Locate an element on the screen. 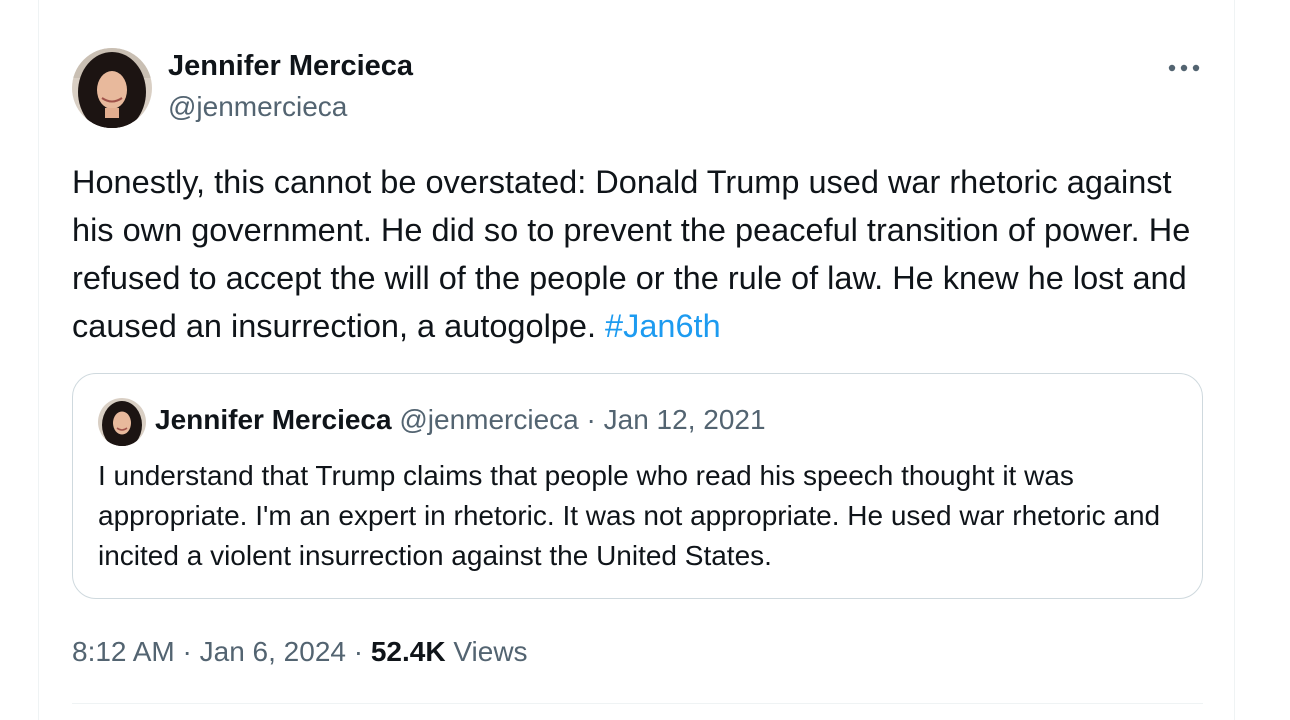 This screenshot has width=1290, height=720. divider is located at coordinates (637, 703).